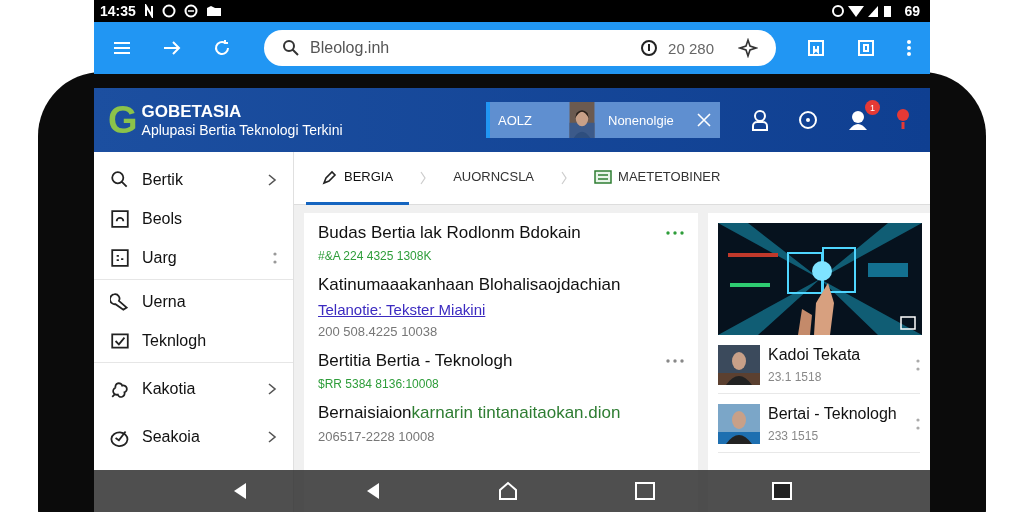 The height and width of the screenshot is (512, 1024). What do you see at coordinates (866, 48) in the screenshot?
I see `tabs-icon` at bounding box center [866, 48].